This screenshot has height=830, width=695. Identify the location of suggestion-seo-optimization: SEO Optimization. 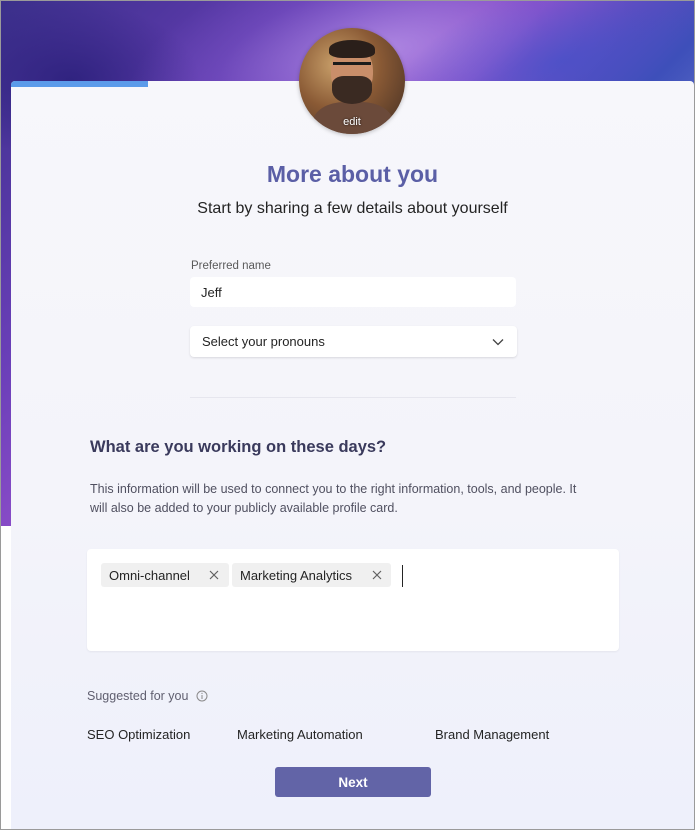
(138, 734).